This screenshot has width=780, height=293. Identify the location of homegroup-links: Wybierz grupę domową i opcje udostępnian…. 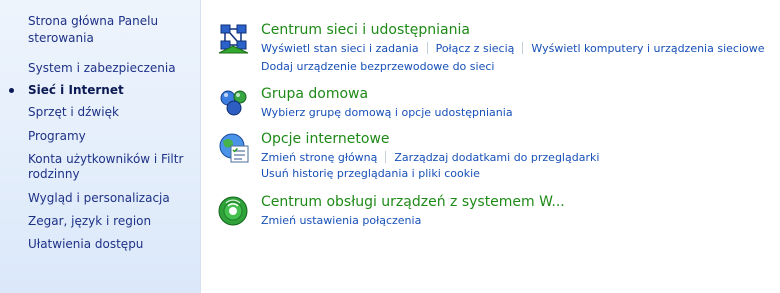
(387, 113).